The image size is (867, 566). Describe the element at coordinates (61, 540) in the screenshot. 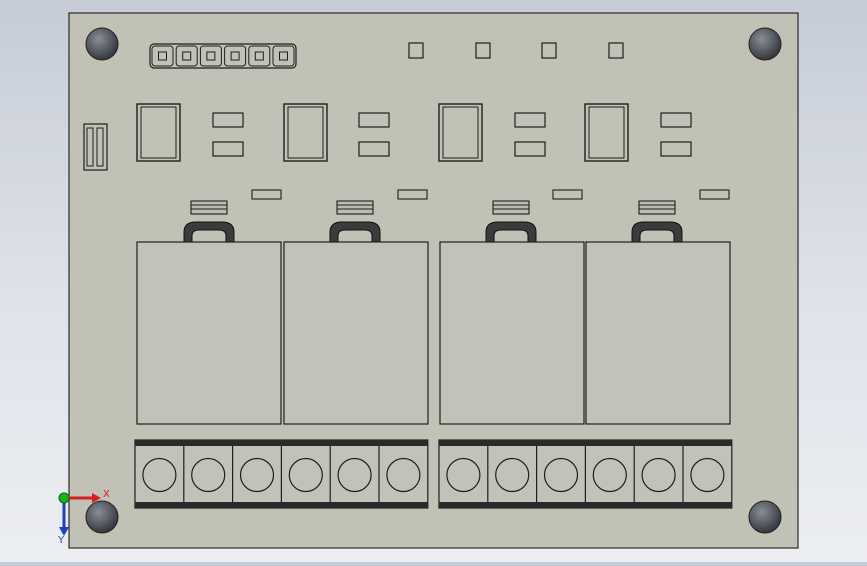

I see `y-axis-label: Y` at that location.